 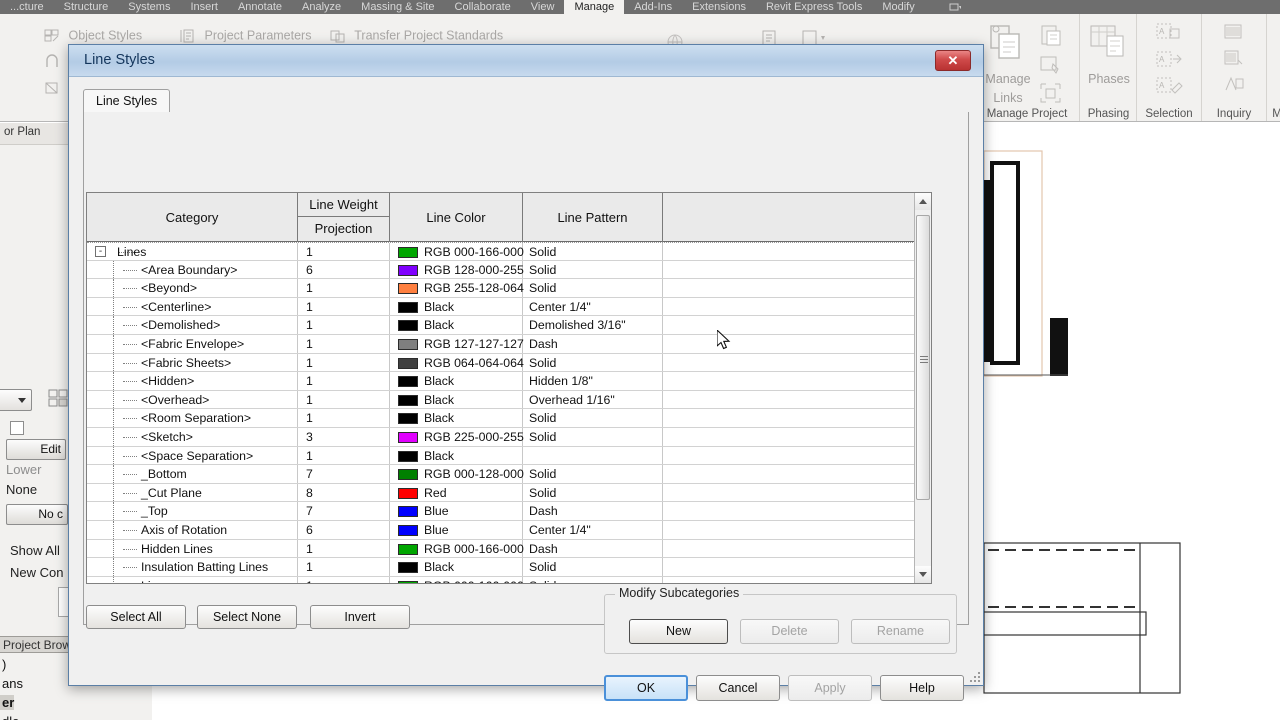 I want to click on manage-links-icon, so click(x=1006, y=42).